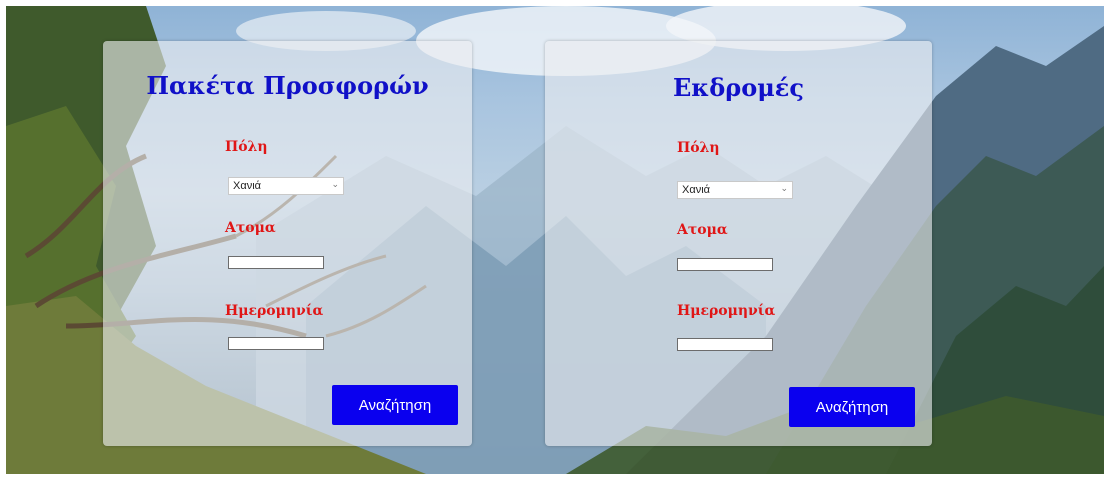 This screenshot has width=1108, height=477. What do you see at coordinates (274, 311) in the screenshot?
I see `offers-date-label: Ημερομηνία` at bounding box center [274, 311].